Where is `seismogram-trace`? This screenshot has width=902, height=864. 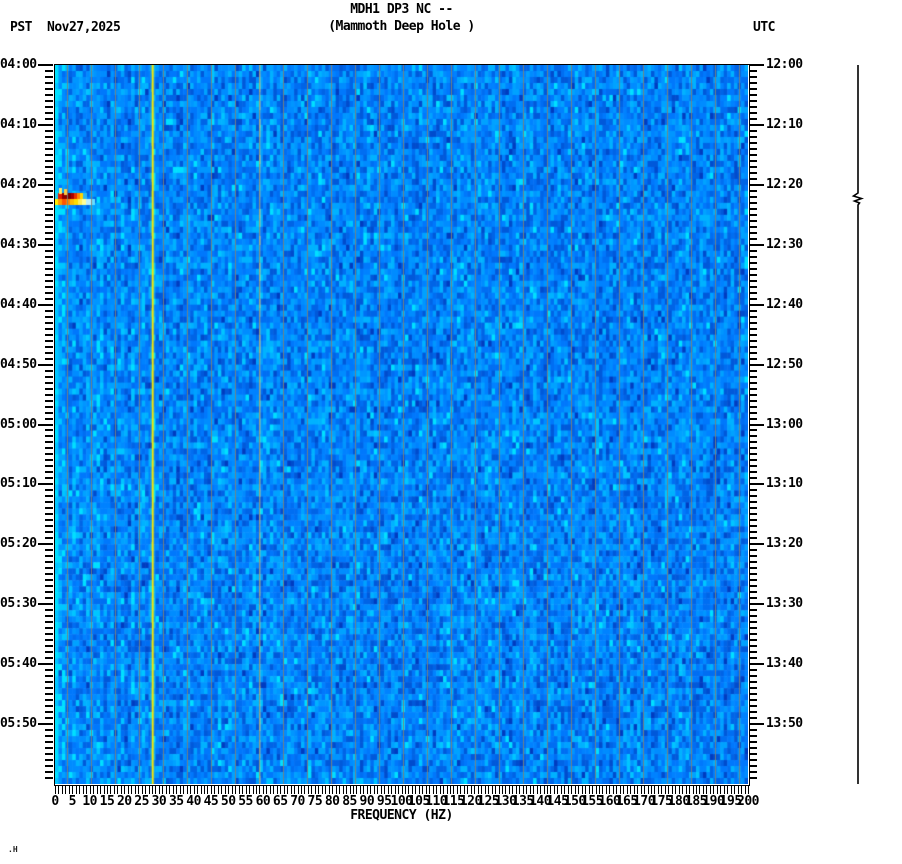 seismogram-trace is located at coordinates (858, 424).